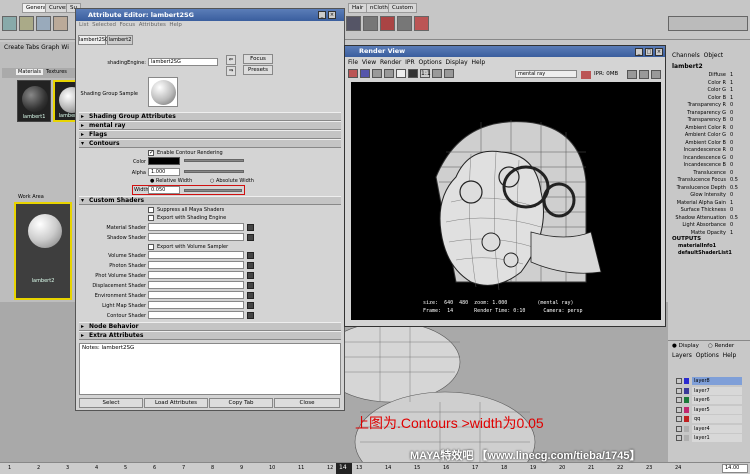  What do you see at coordinates (43, 251) in the screenshot?
I see `work-area-swatch: lambert2` at bounding box center [43, 251].